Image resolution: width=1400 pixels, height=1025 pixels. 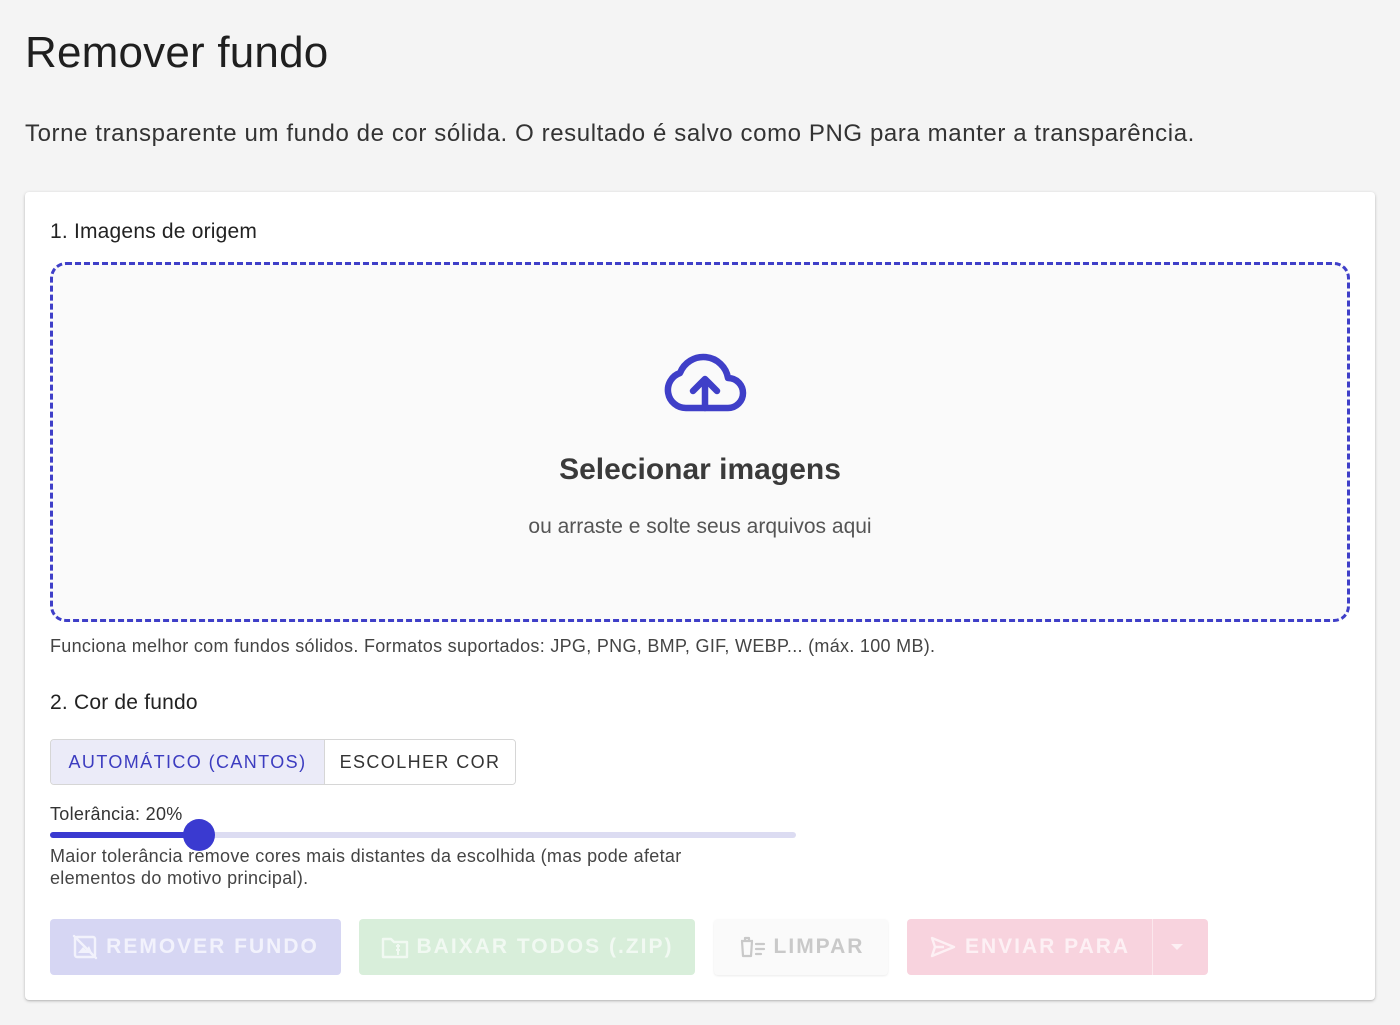 I want to click on remove-background-label: REMOVER FUNDO, so click(x=212, y=946).